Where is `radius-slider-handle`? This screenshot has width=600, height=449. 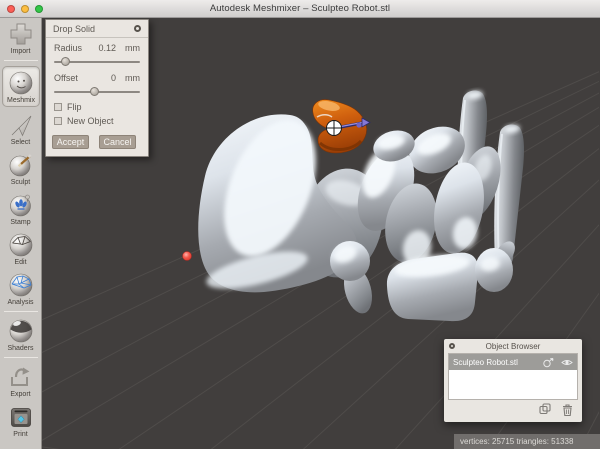 radius-slider-handle is located at coordinates (66, 61).